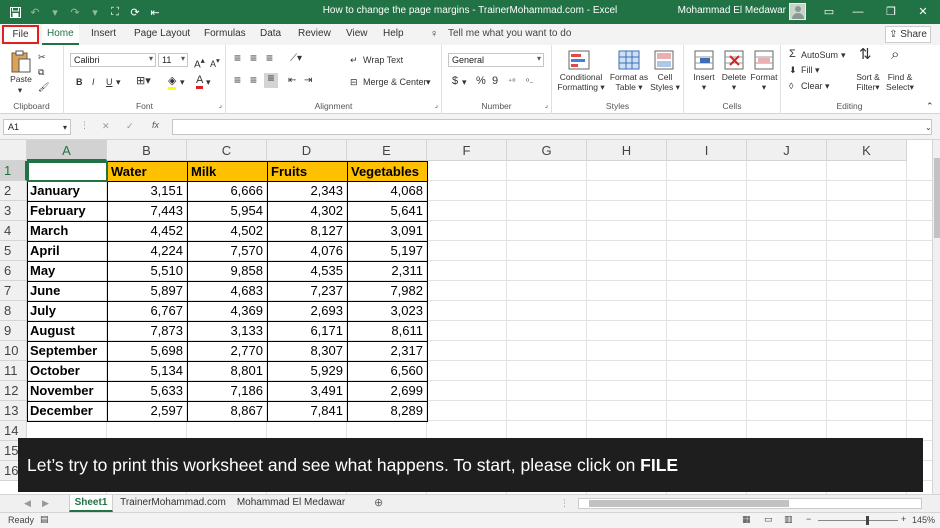  I want to click on month-cell: December, so click(67, 411).